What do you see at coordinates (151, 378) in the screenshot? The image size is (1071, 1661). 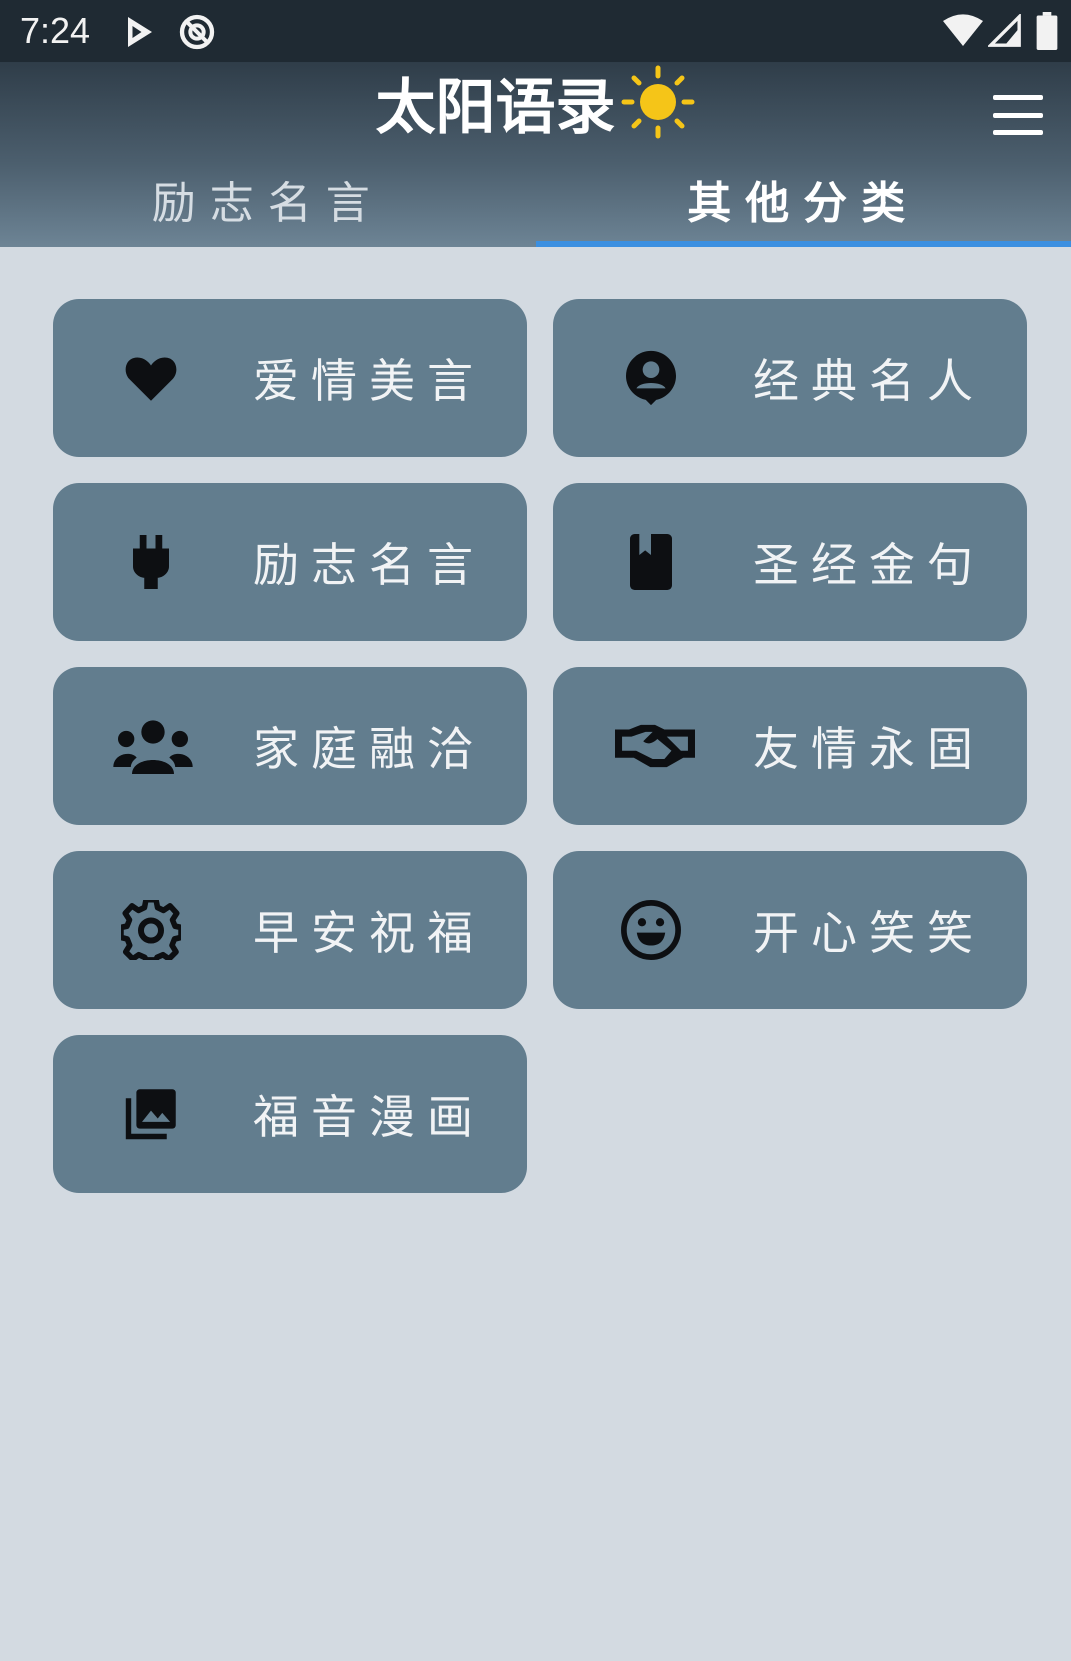 I see `heart-icon` at bounding box center [151, 378].